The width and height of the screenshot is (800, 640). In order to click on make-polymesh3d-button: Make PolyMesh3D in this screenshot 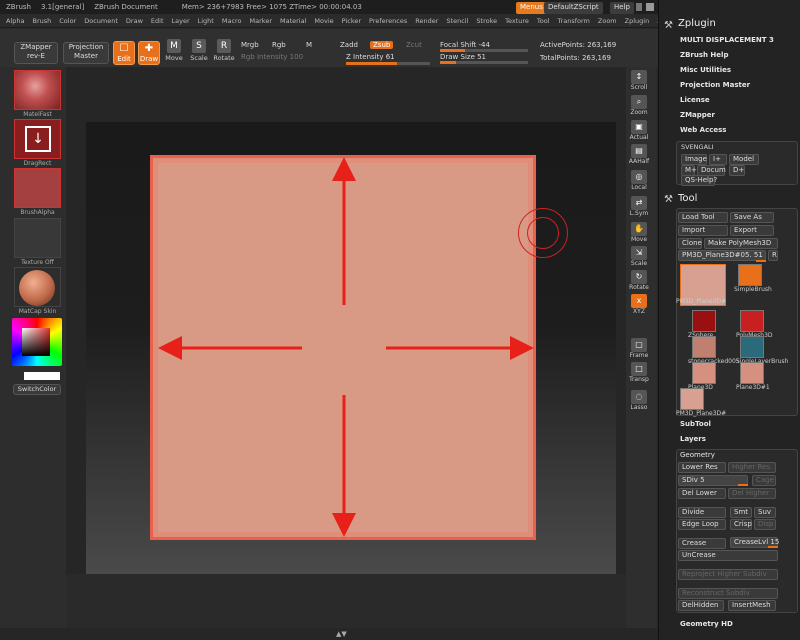, I will do `click(741, 243)`.